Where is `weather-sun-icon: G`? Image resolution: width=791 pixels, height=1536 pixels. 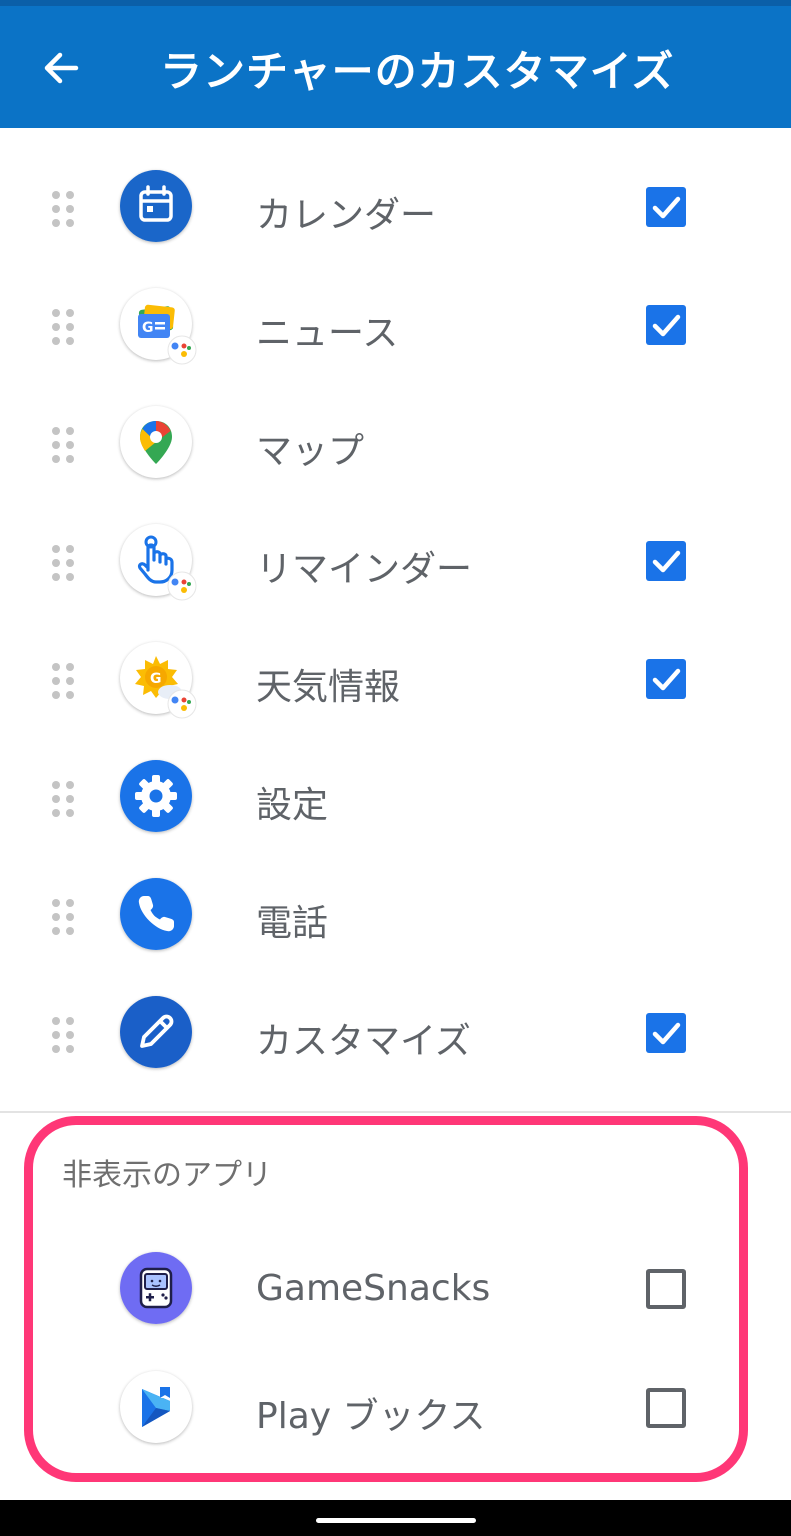 weather-sun-icon: G is located at coordinates (158, 680).